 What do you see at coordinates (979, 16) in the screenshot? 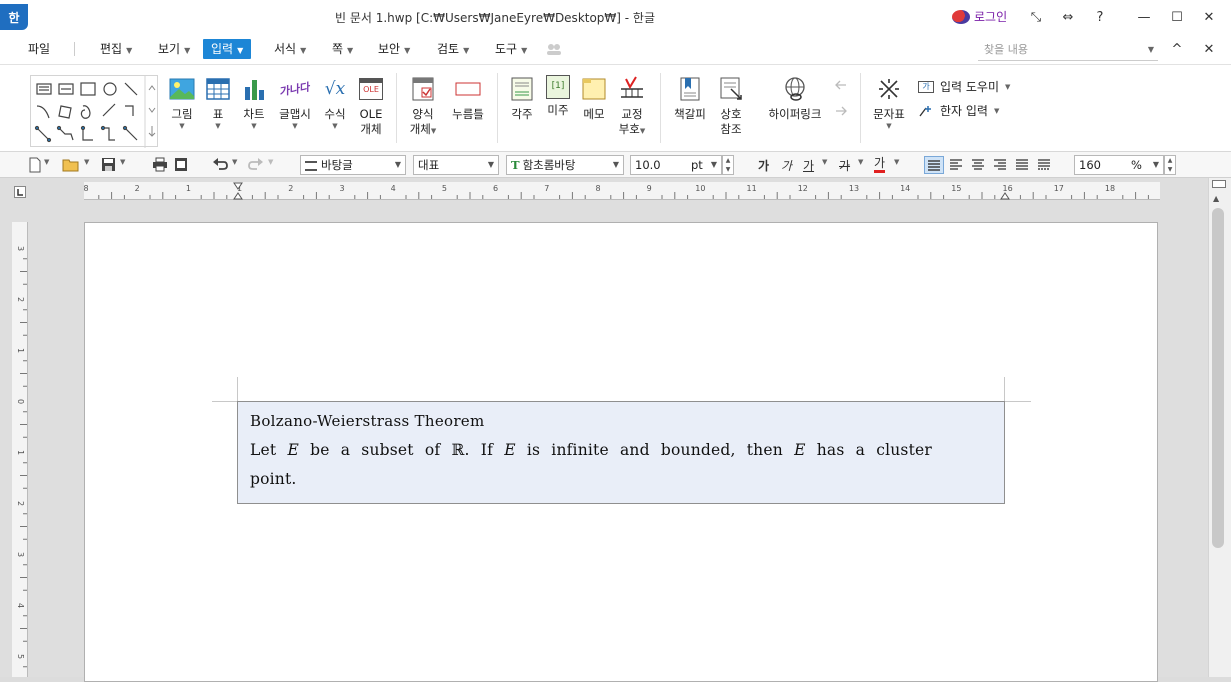
I see `login-button: 로그인` at bounding box center [979, 16].